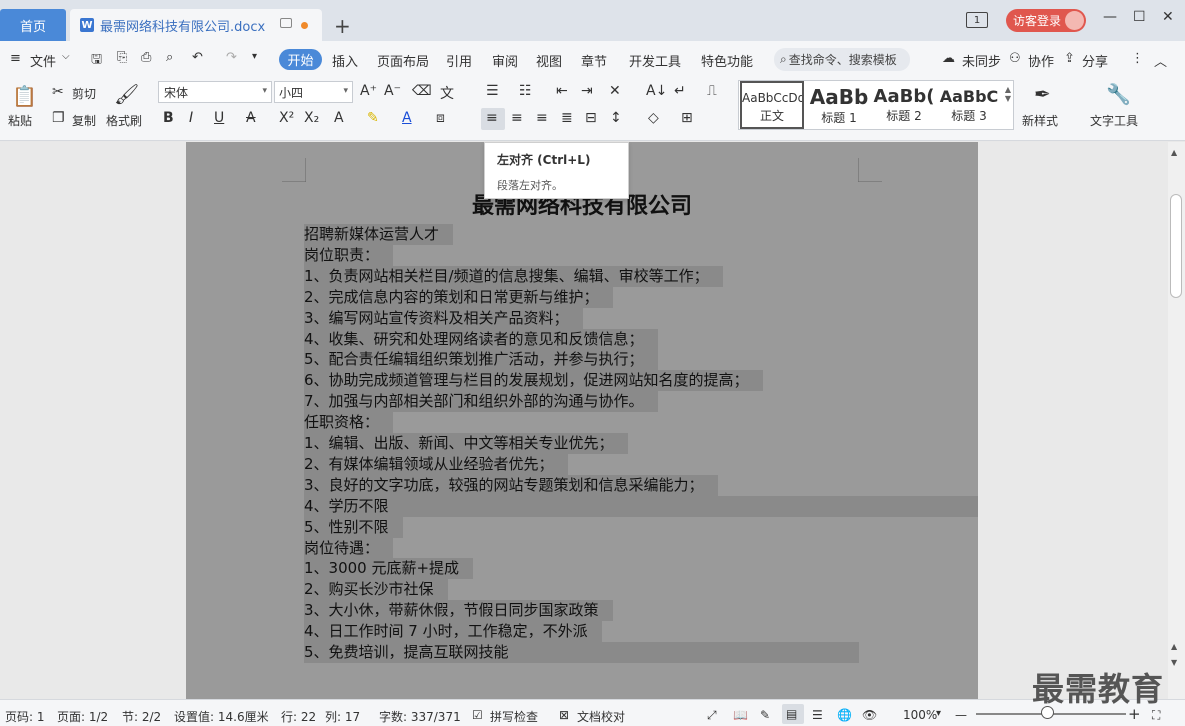 The height and width of the screenshot is (726, 1185). I want to click on redo-icon: ↷, so click(231, 57).